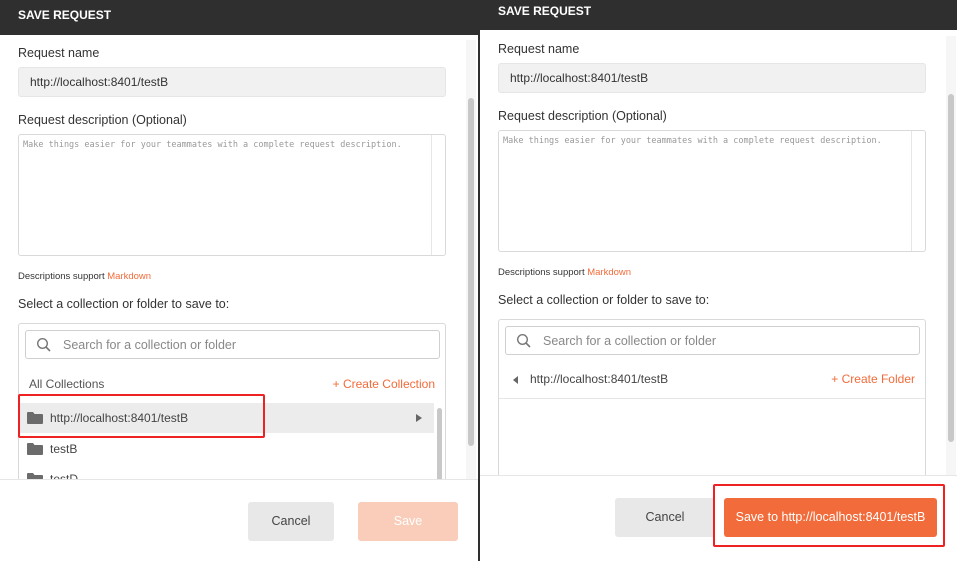 This screenshot has height=561, width=957. Describe the element at coordinates (408, 521) in the screenshot. I see `save-button: Save` at that location.